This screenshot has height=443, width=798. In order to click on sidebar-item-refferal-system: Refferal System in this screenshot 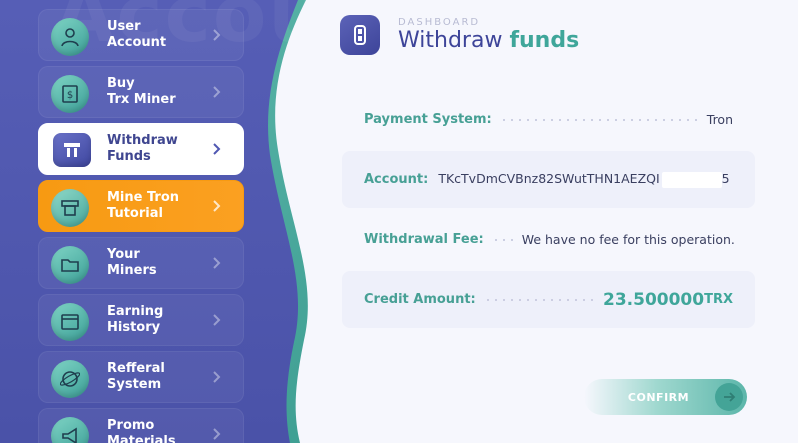, I will do `click(141, 377)`.